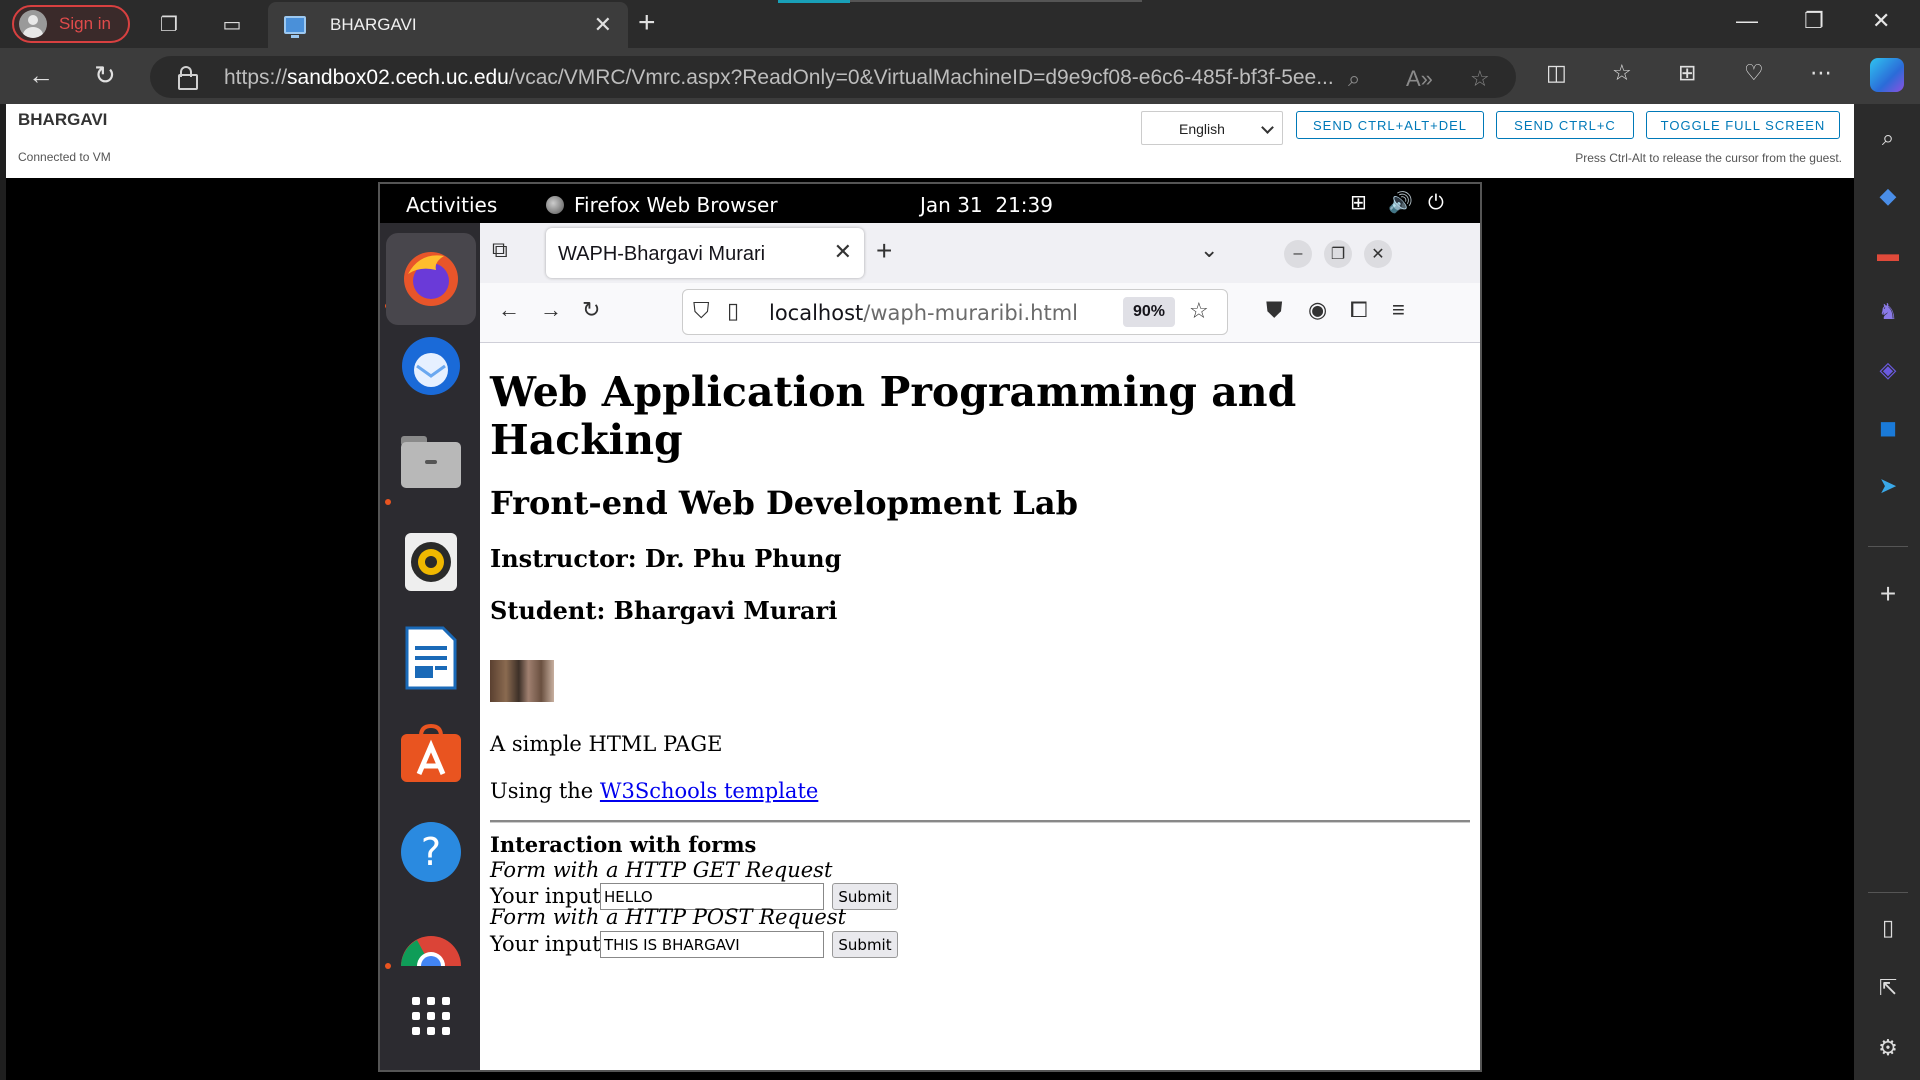 The image size is (1920, 1080). I want to click on m365-icon: ◈, so click(1888, 370).